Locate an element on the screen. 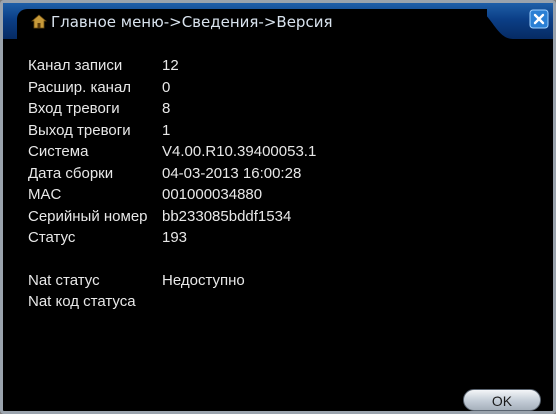  info-value: 04-03-2013 16:00:28 is located at coordinates (232, 173).